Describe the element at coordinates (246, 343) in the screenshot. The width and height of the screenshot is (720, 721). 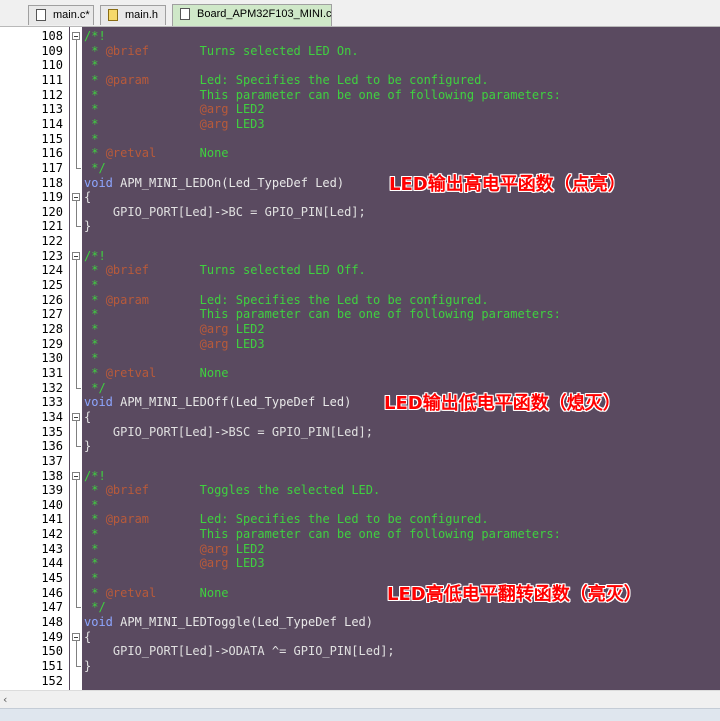
I see `code-token: LED3` at that location.